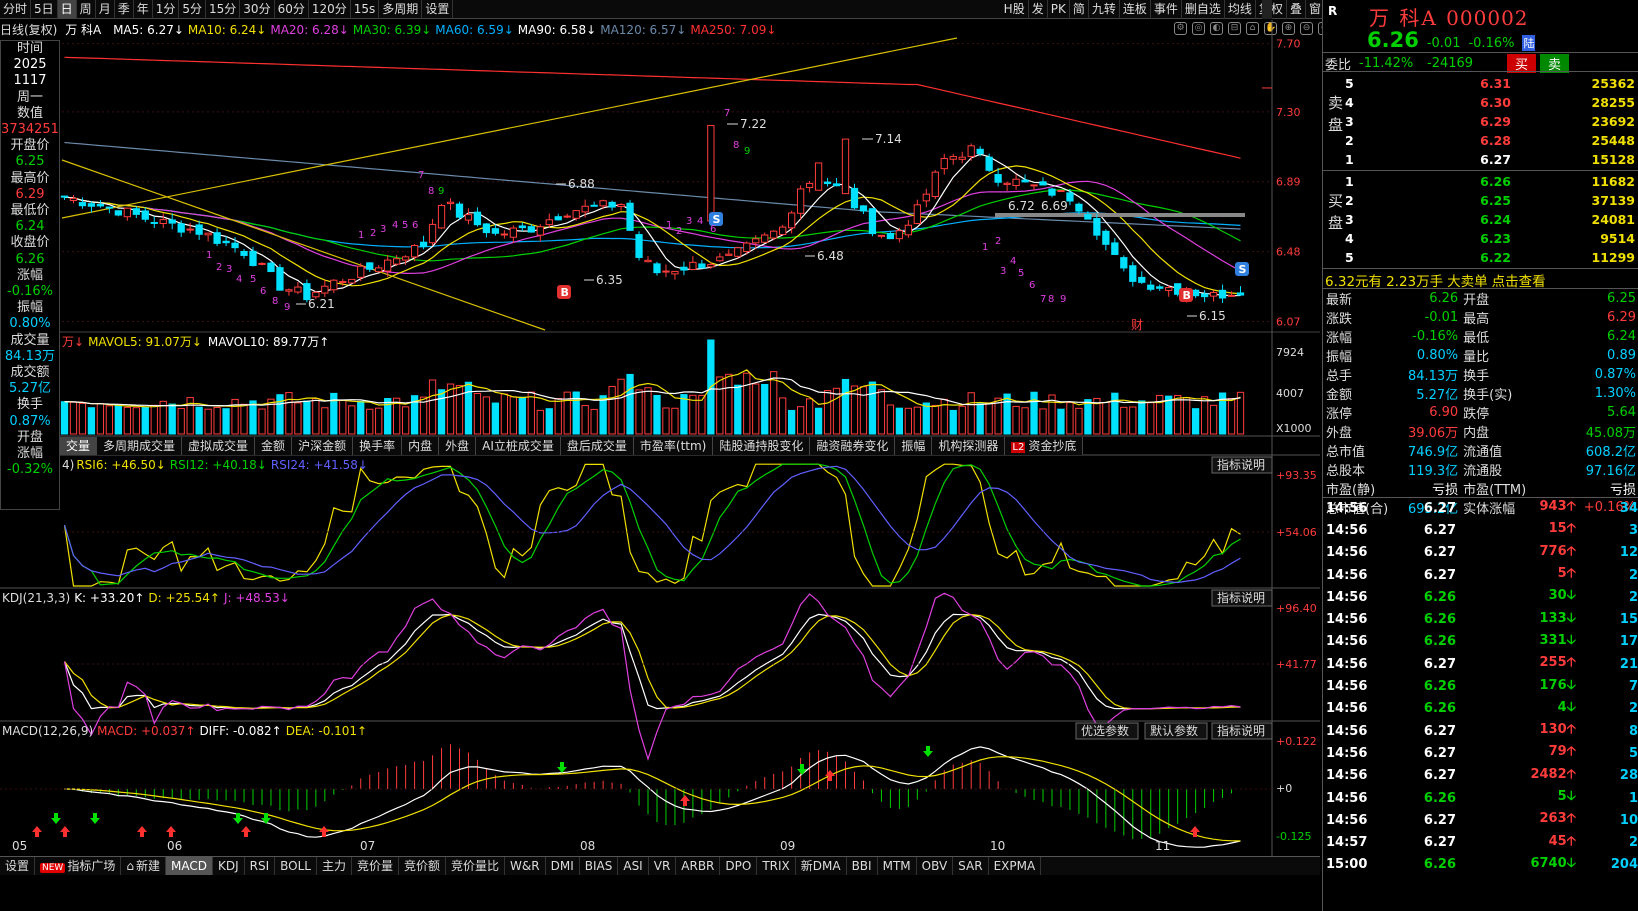 The image size is (1638, 911). Describe the element at coordinates (853, 446) in the screenshot. I see `indicator-tab: 融资融券变化` at that location.